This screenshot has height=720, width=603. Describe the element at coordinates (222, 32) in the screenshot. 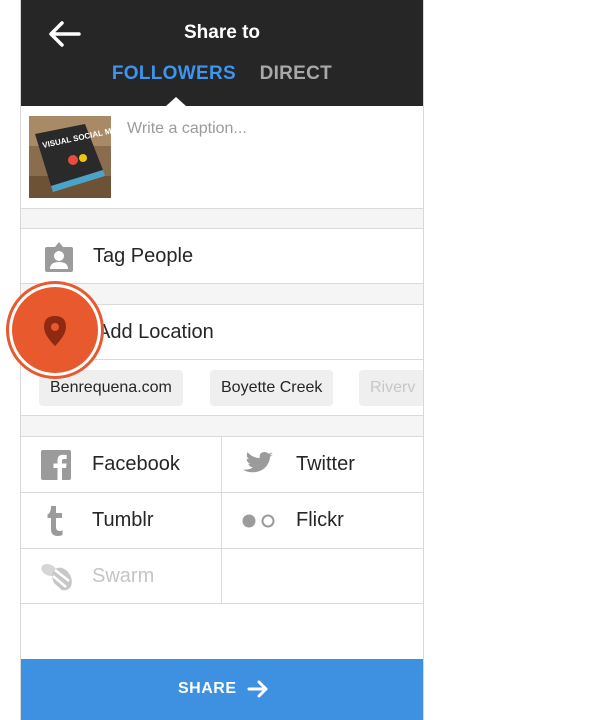

I see `page-title: Share to` at that location.